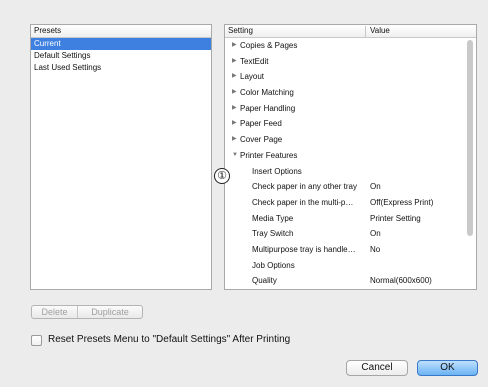  I want to click on setting-label: Quality, so click(264, 281).